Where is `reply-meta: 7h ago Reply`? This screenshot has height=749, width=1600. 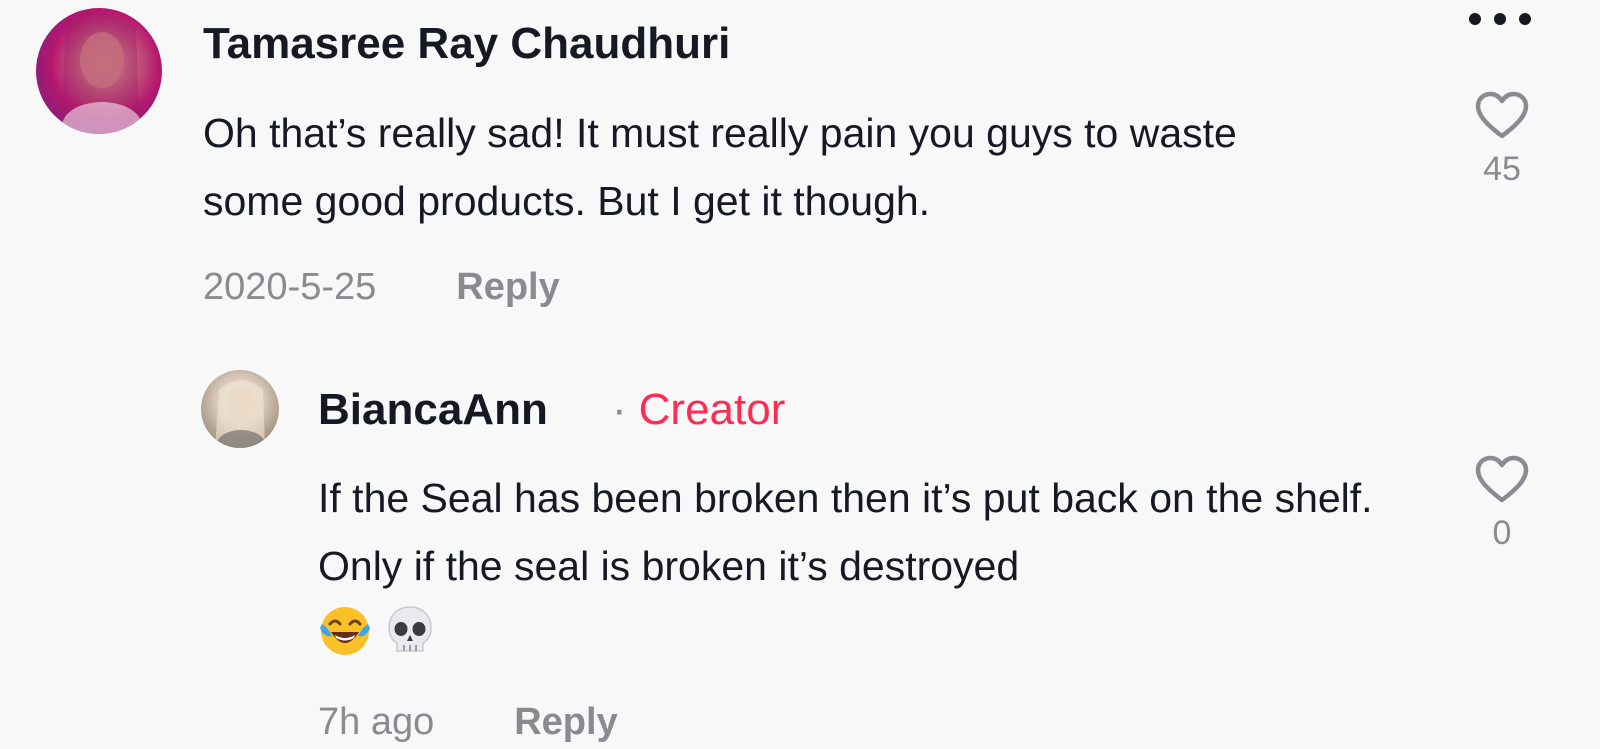 reply-meta: 7h ago Reply is located at coordinates (468, 722).